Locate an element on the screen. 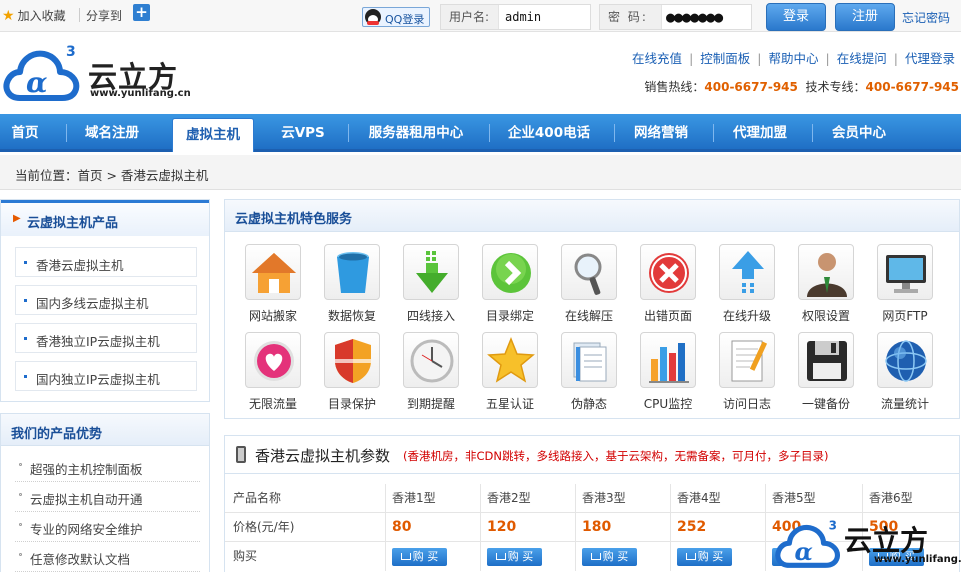 This screenshot has width=961, height=572. nav-domain: 域名注册 is located at coordinates (112, 133).